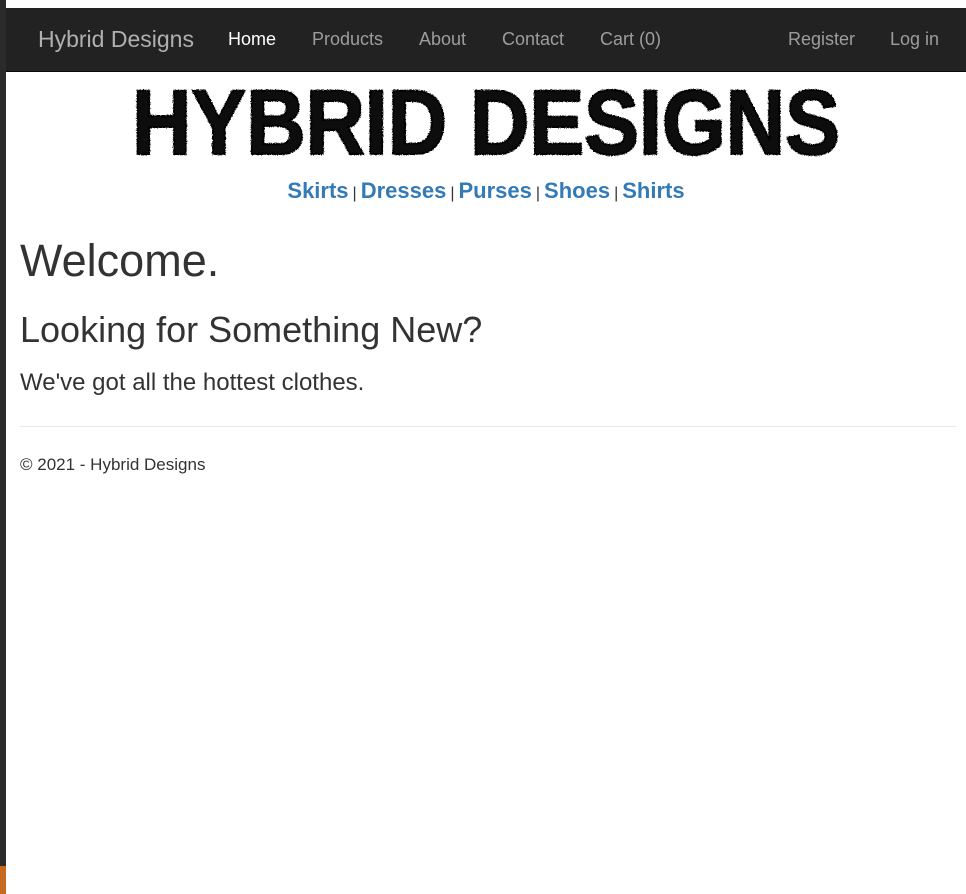 The height and width of the screenshot is (894, 966). What do you see at coordinates (577, 190) in the screenshot?
I see `category-shoes-link: Shoes` at bounding box center [577, 190].